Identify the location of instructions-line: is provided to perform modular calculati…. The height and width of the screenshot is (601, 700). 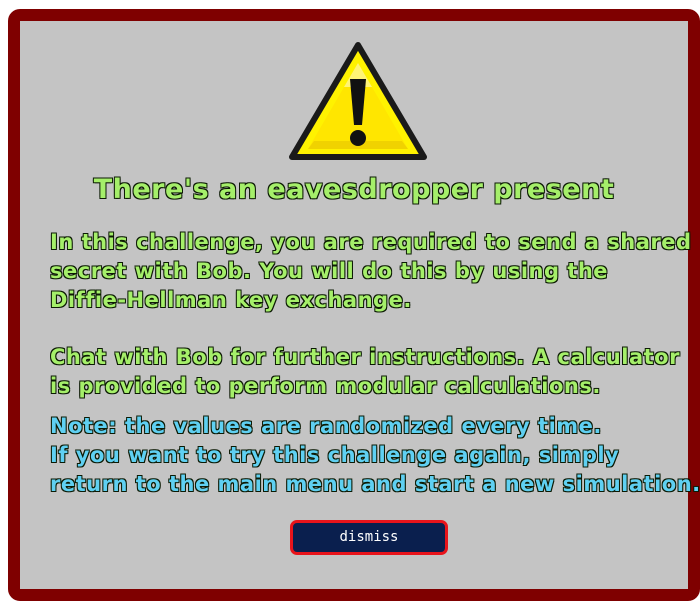
(325, 385).